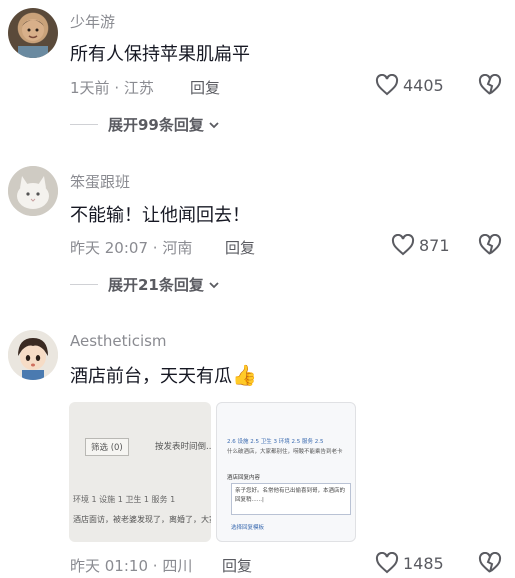  I want to click on username: Aestheticism, so click(118, 341).